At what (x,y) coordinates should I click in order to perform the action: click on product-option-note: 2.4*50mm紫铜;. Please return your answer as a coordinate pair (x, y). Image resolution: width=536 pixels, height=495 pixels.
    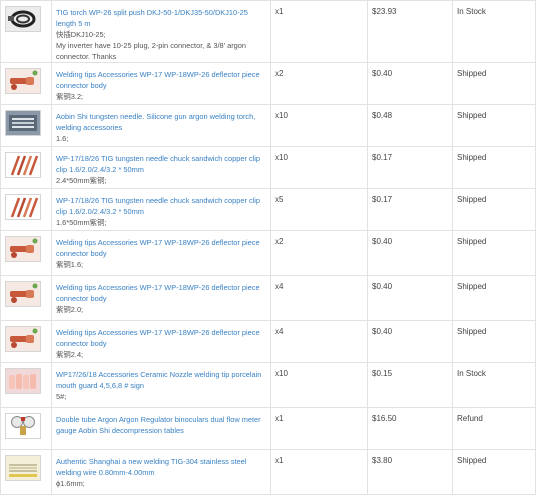
    Looking at the image, I should click on (81, 180).